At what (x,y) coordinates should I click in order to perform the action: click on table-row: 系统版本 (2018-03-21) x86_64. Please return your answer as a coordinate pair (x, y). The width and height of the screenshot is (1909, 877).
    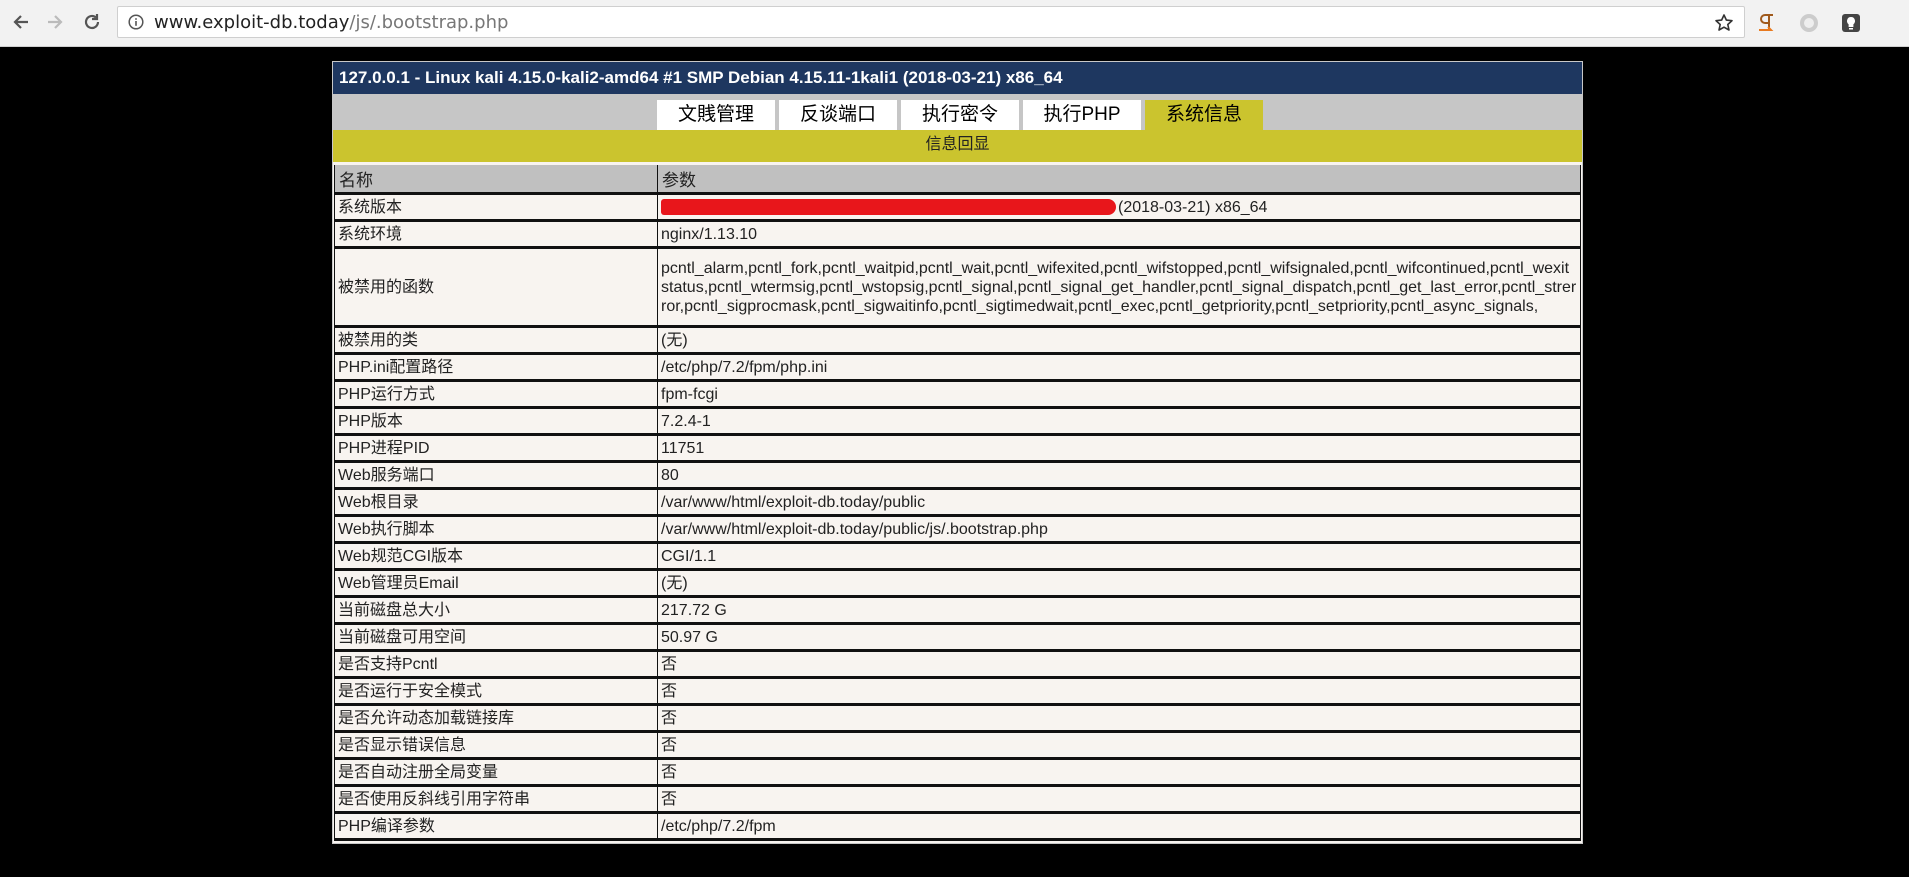
    Looking at the image, I should click on (957, 208).